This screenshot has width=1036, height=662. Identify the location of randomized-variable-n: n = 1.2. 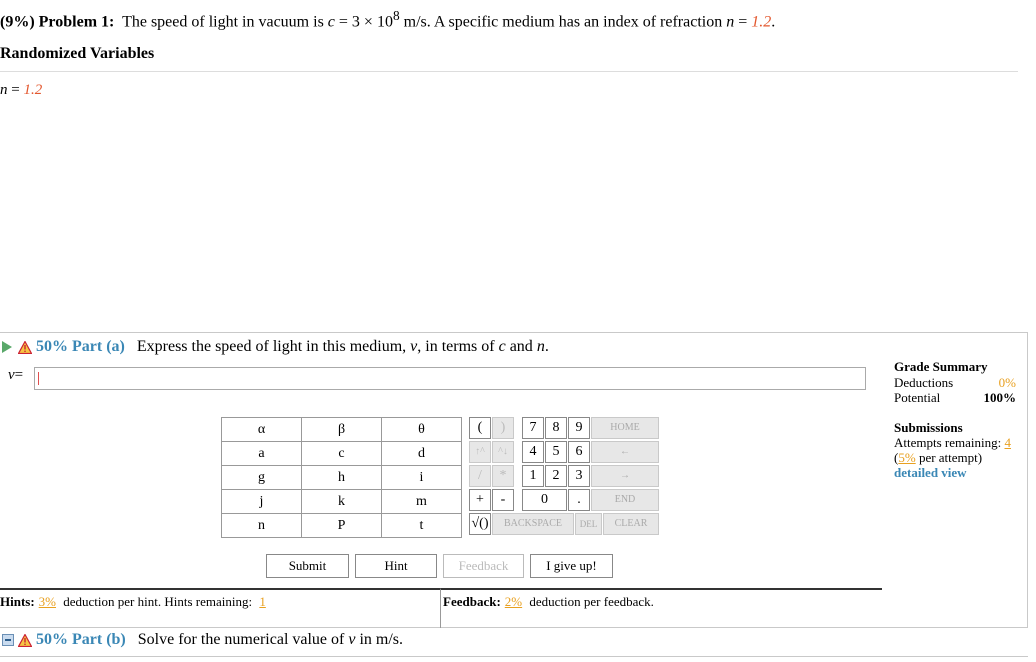
(21, 90).